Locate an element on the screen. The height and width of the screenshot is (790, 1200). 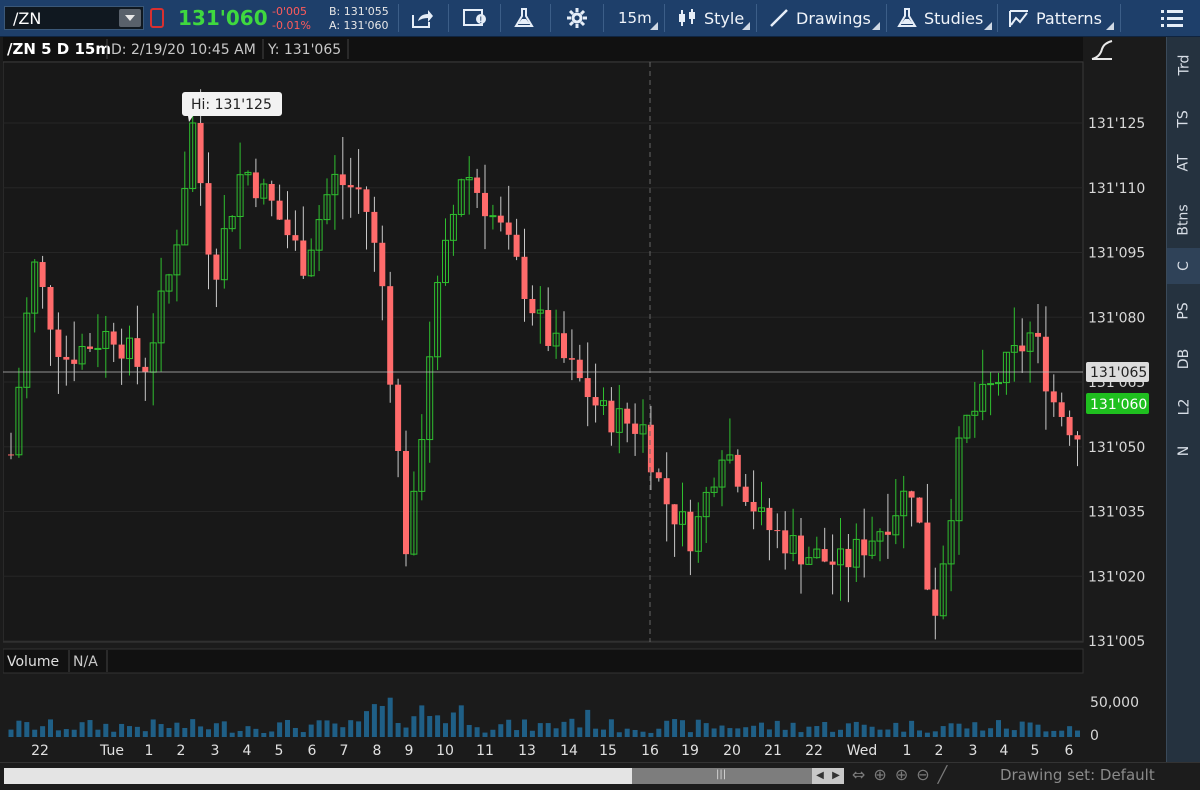
x-tick-label: Wed is located at coordinates (862, 751).